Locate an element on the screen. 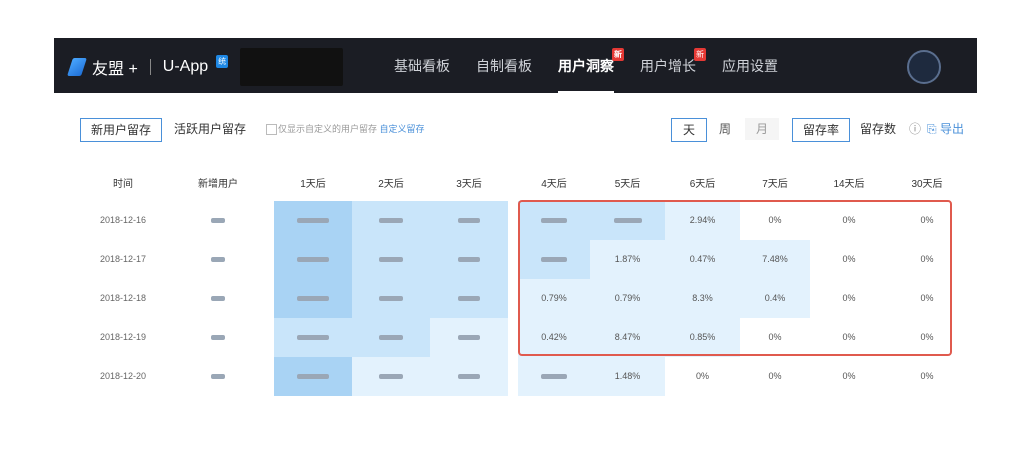  retention-cell: 0.42% is located at coordinates (554, 337).